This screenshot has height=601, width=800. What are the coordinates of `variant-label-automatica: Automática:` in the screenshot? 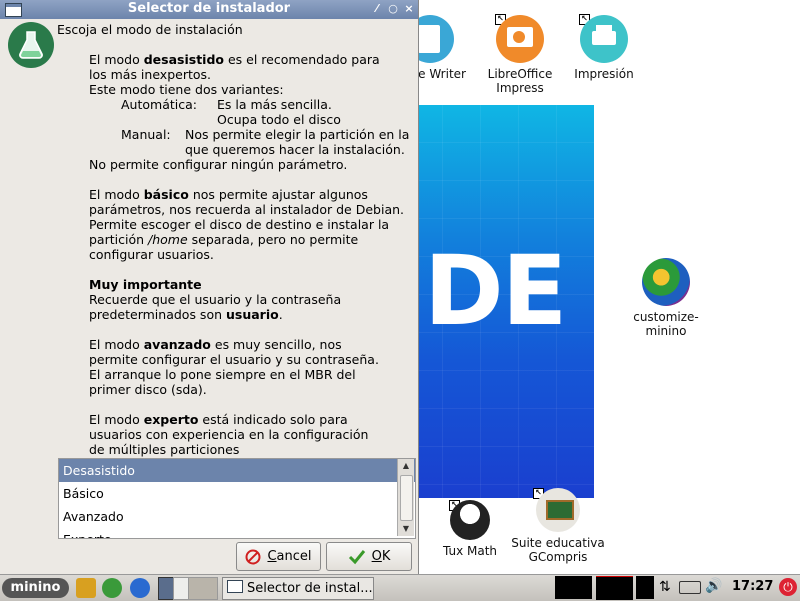 It's located at (159, 104).